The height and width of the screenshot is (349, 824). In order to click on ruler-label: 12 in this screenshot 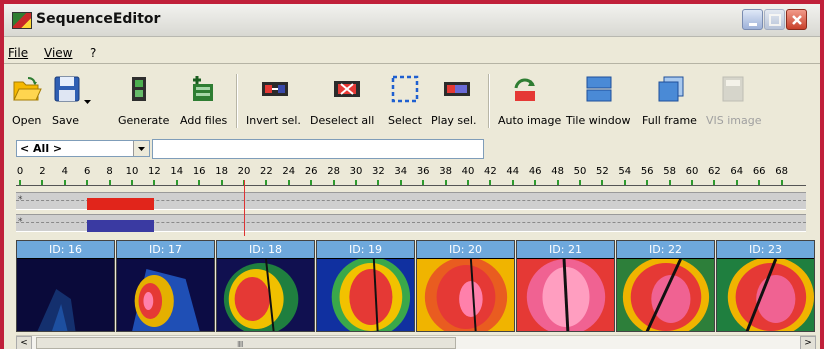, I will do `click(154, 171)`.